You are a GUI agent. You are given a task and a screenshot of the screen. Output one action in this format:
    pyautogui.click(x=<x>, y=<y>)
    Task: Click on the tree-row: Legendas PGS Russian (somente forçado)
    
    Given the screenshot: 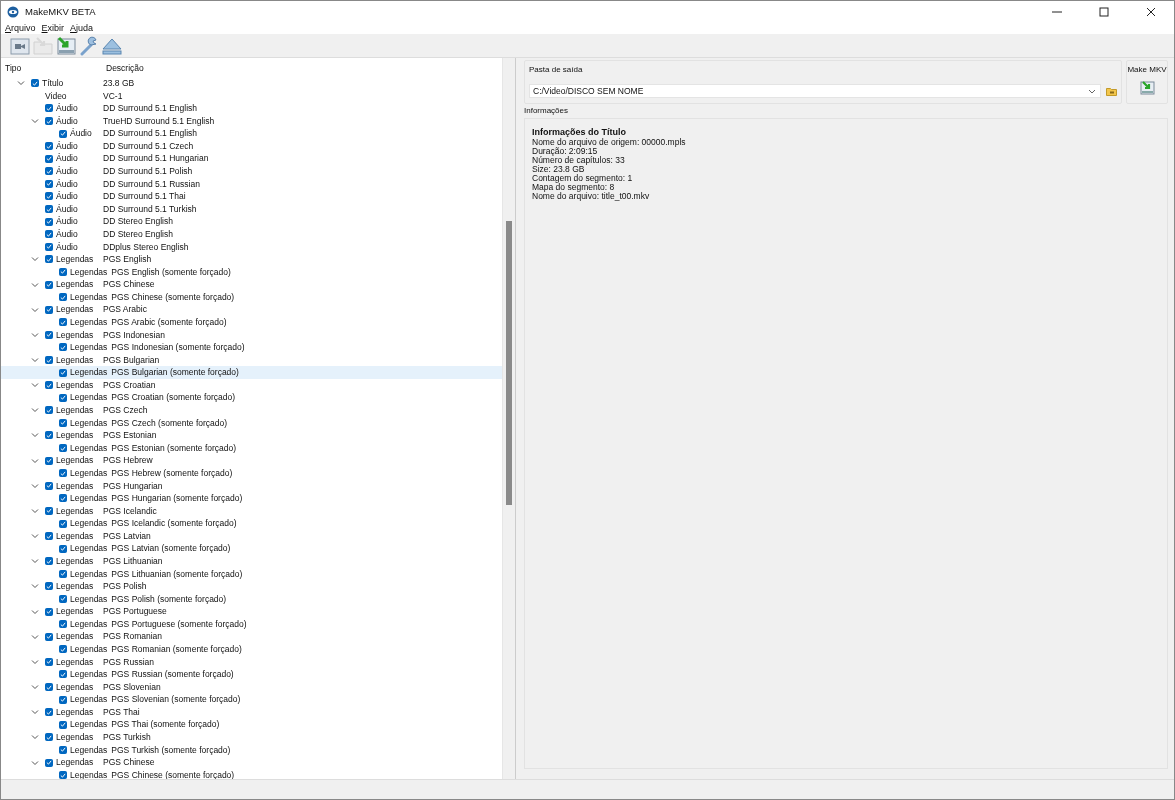 What is the action you would take?
    pyautogui.click(x=251, y=674)
    